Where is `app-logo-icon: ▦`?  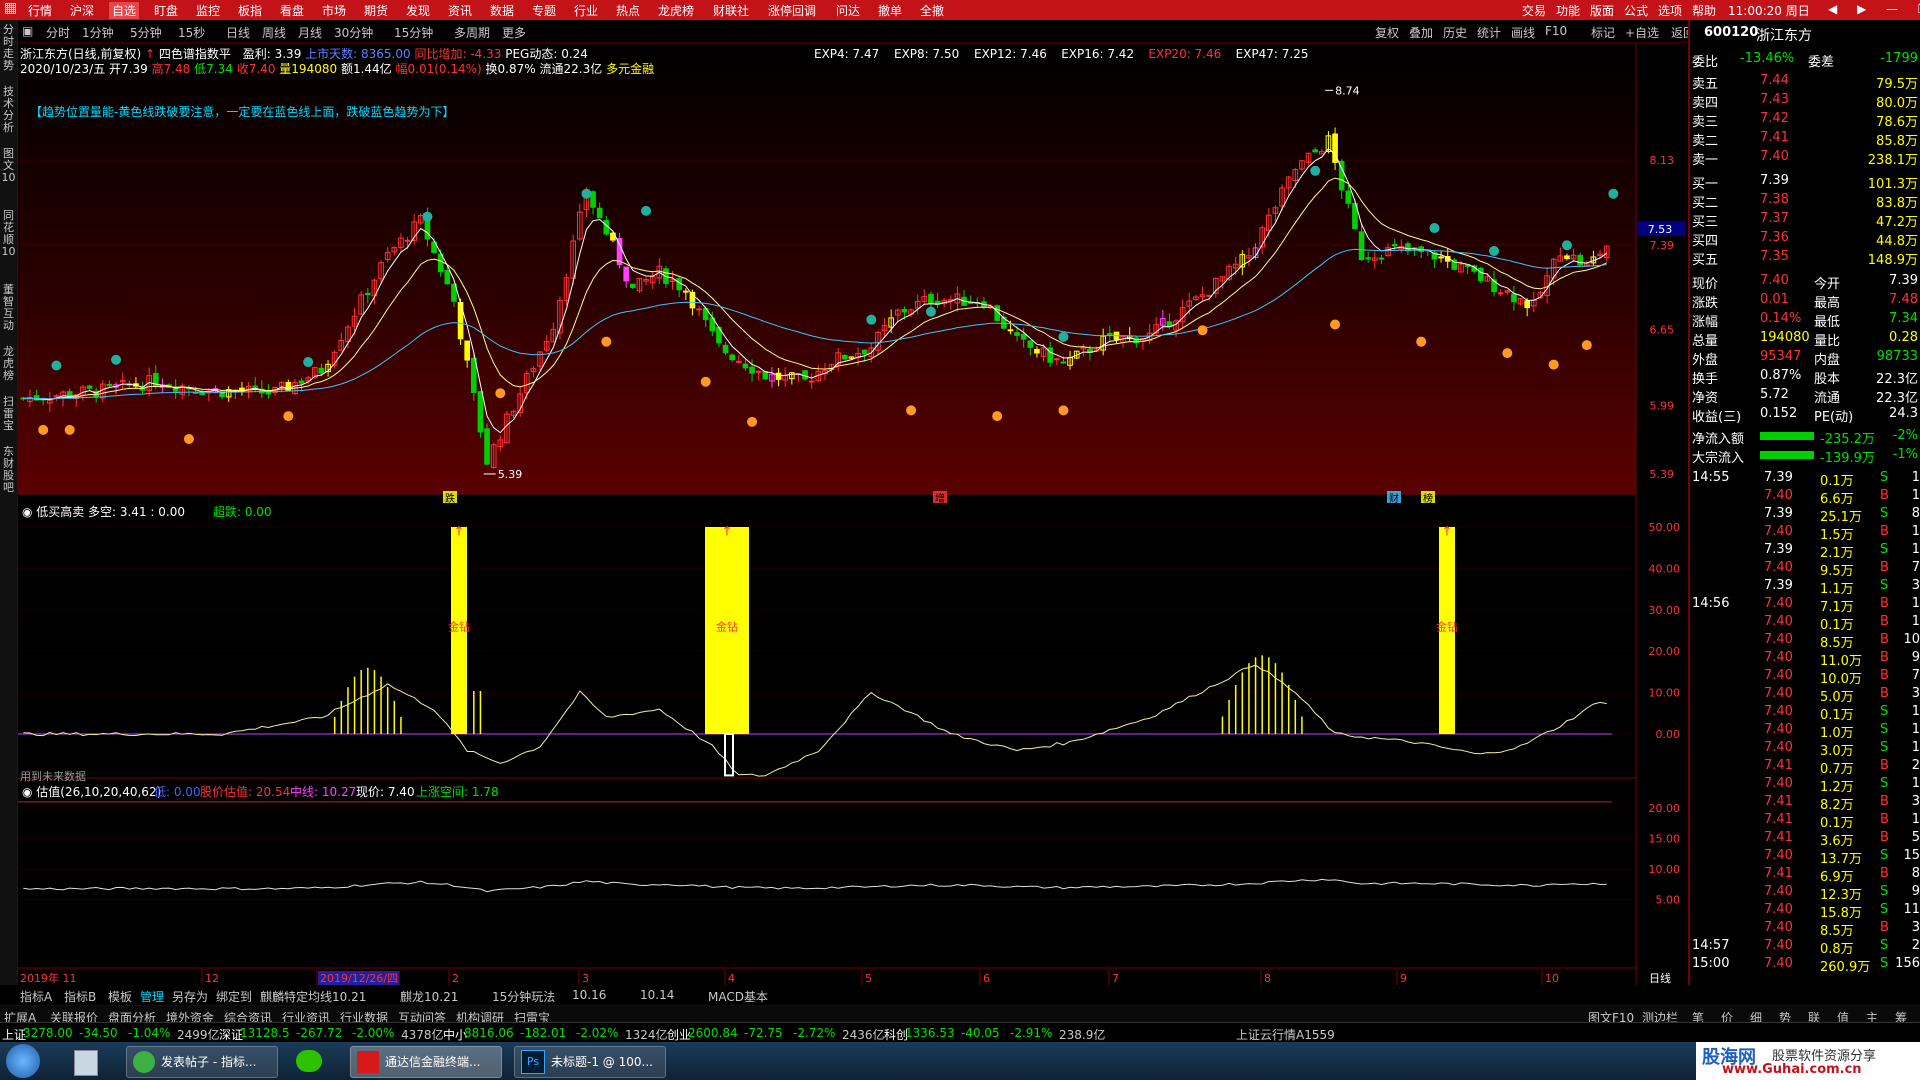 app-logo-icon: ▦ is located at coordinates (10, 8).